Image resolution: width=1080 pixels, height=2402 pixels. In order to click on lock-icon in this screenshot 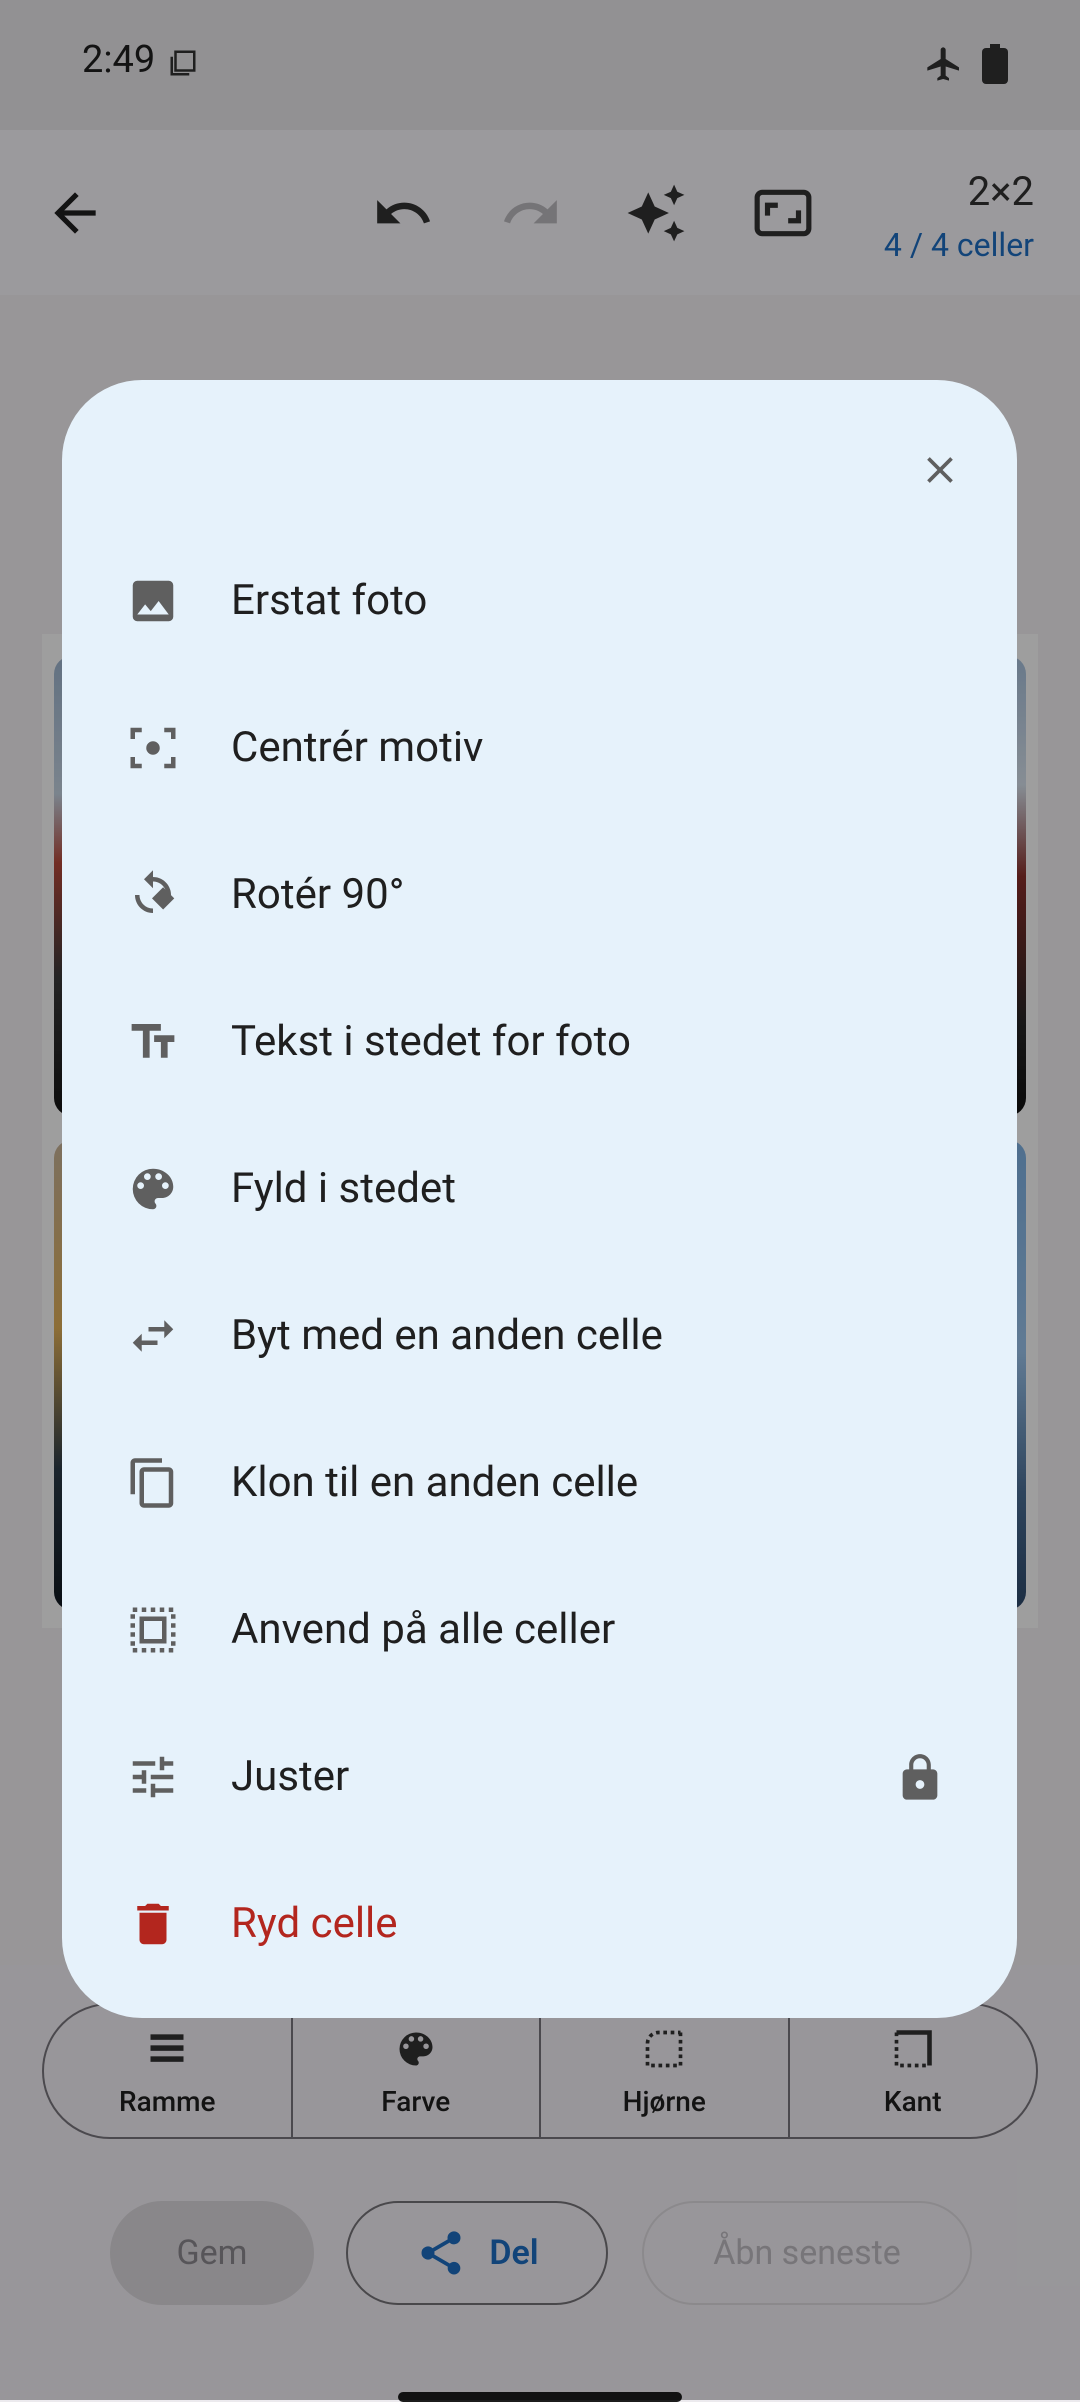, I will do `click(920, 1777)`.